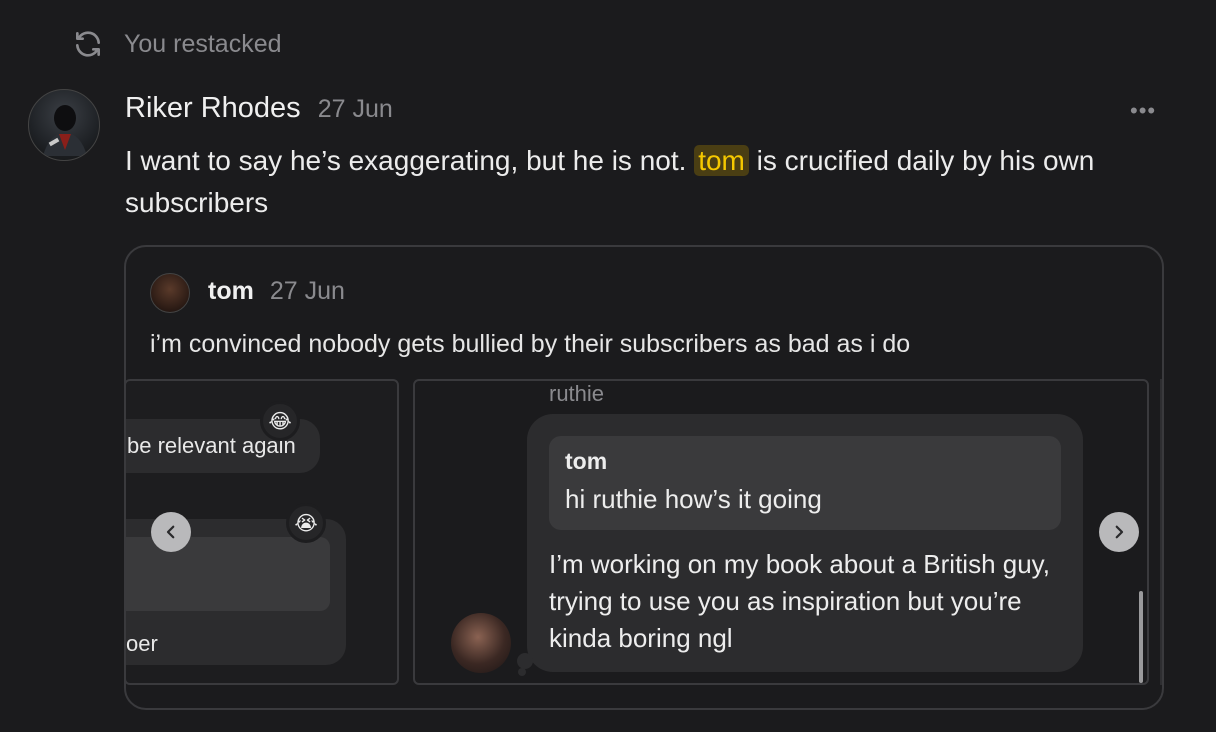  What do you see at coordinates (355, 109) in the screenshot?
I see `post-date: 27 Jun` at bounding box center [355, 109].